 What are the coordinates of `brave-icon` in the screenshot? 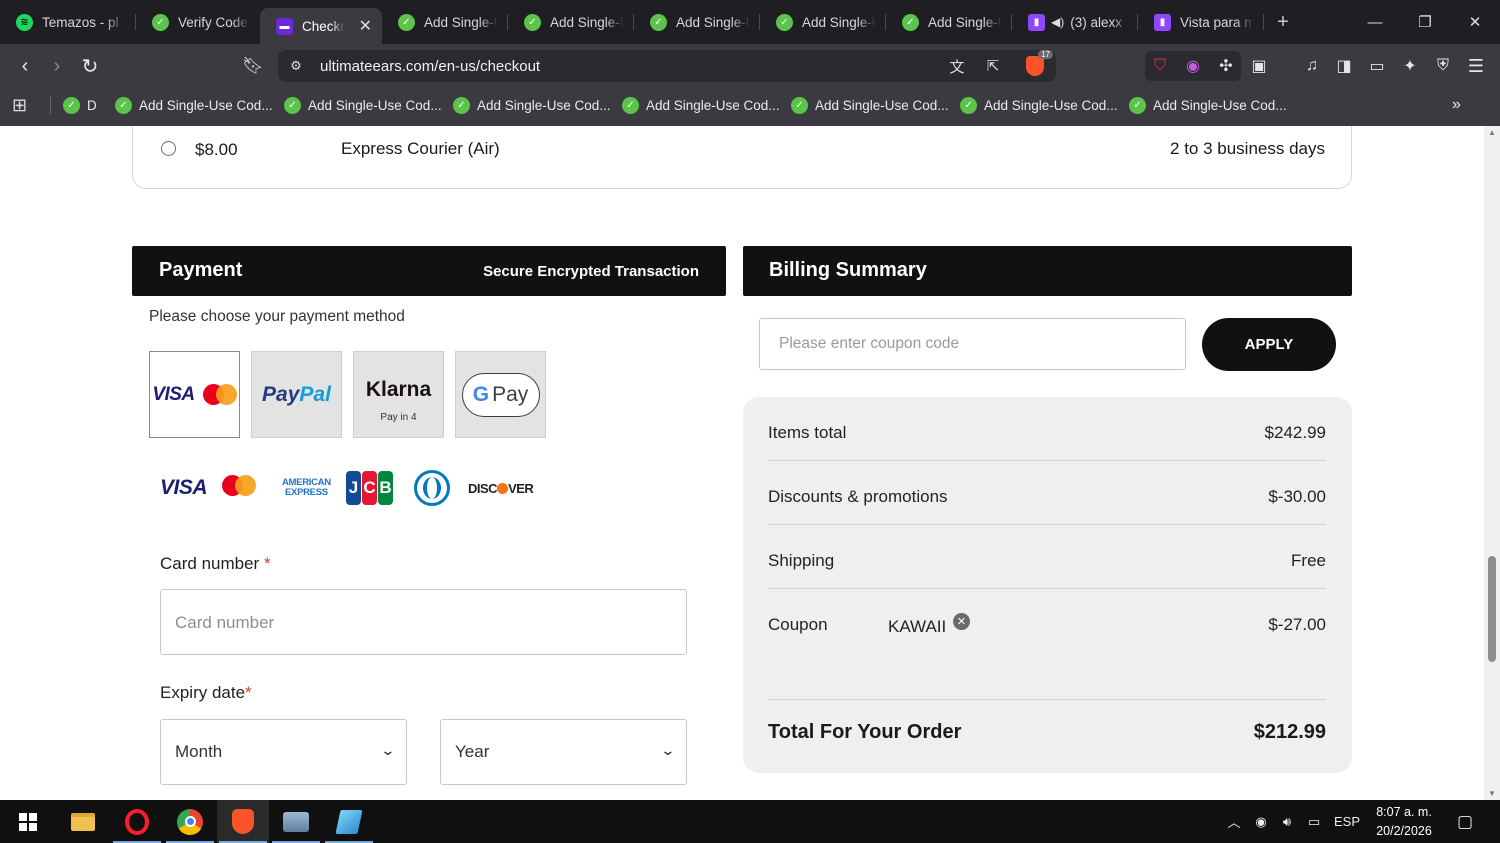 It's located at (243, 821).